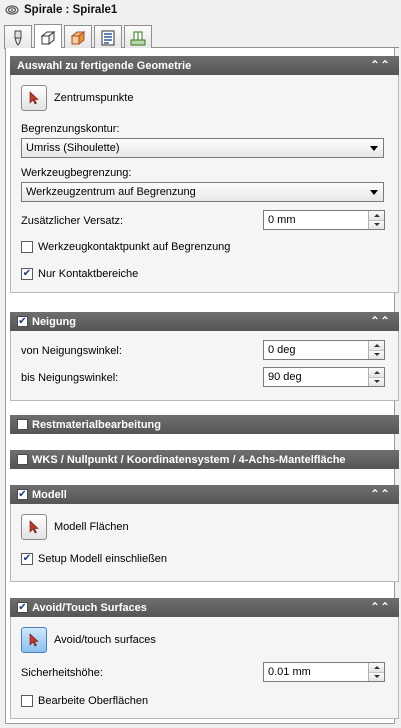 Image resolution: width=401 pixels, height=728 pixels. What do you see at coordinates (316, 672) in the screenshot?
I see `safety-height-value: 0.01 mm` at bounding box center [316, 672].